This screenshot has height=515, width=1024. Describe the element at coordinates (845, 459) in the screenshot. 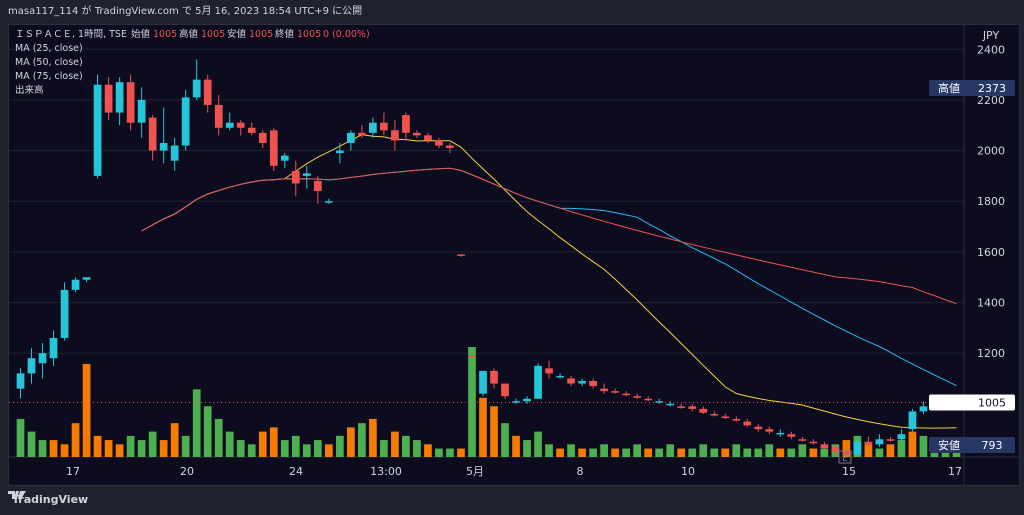

I see `earnings-marker-label: E` at that location.